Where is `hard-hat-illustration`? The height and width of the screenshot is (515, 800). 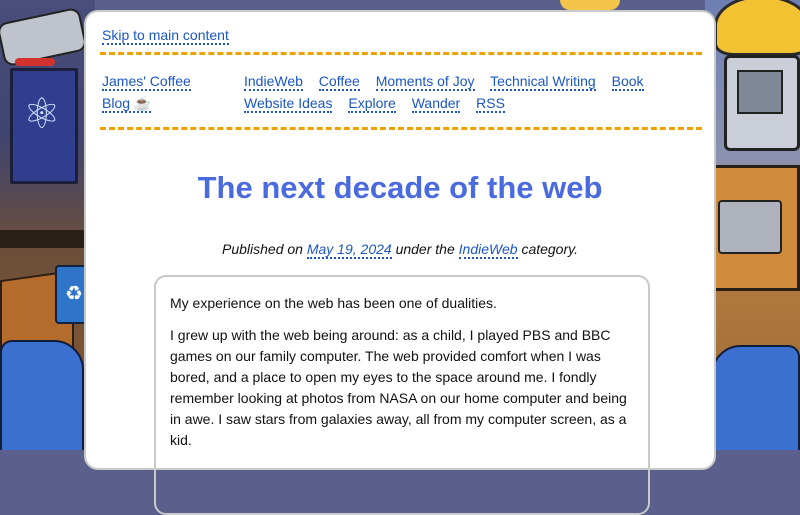 hard-hat-illustration is located at coordinates (757, 28).